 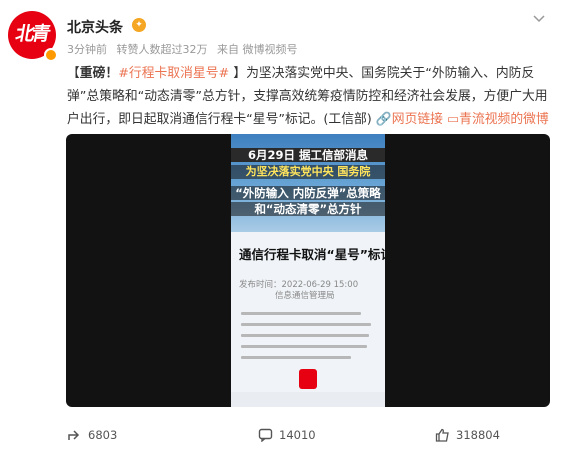 What do you see at coordinates (31, 34) in the screenshot?
I see `avatar-logo-text: 北青` at bounding box center [31, 34].